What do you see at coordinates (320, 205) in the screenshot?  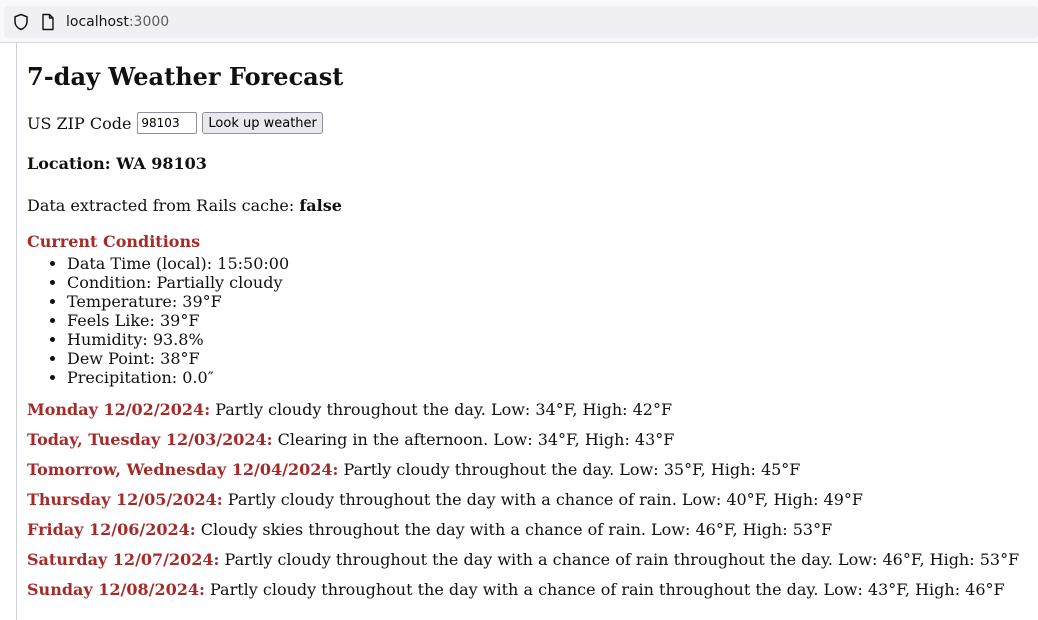 I see `cache-value: false` at bounding box center [320, 205].